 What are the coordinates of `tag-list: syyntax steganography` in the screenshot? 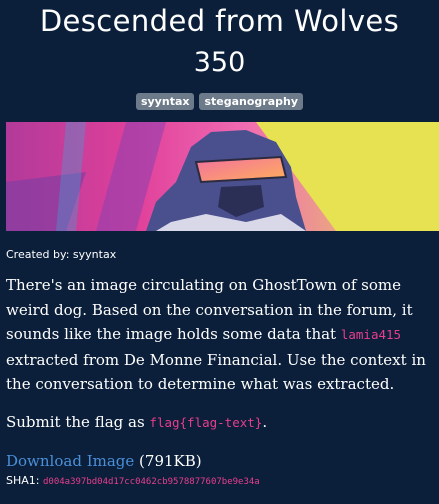 It's located at (219, 101).